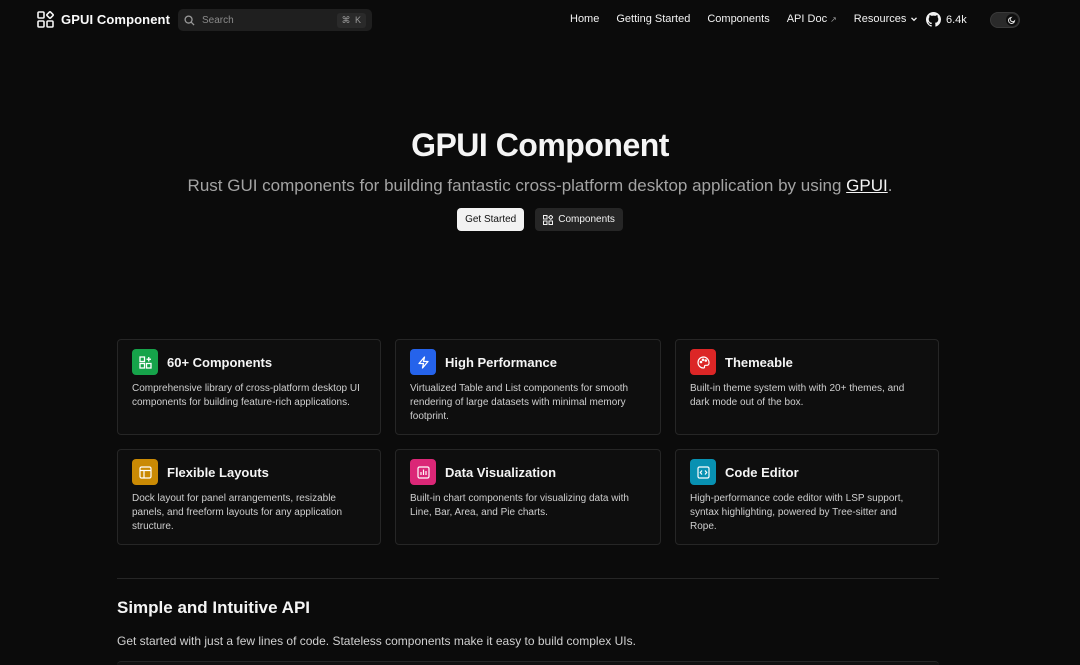 This screenshot has width=1080, height=665. Describe the element at coordinates (762, 472) in the screenshot. I see `feature-title: Code Editor` at that location.